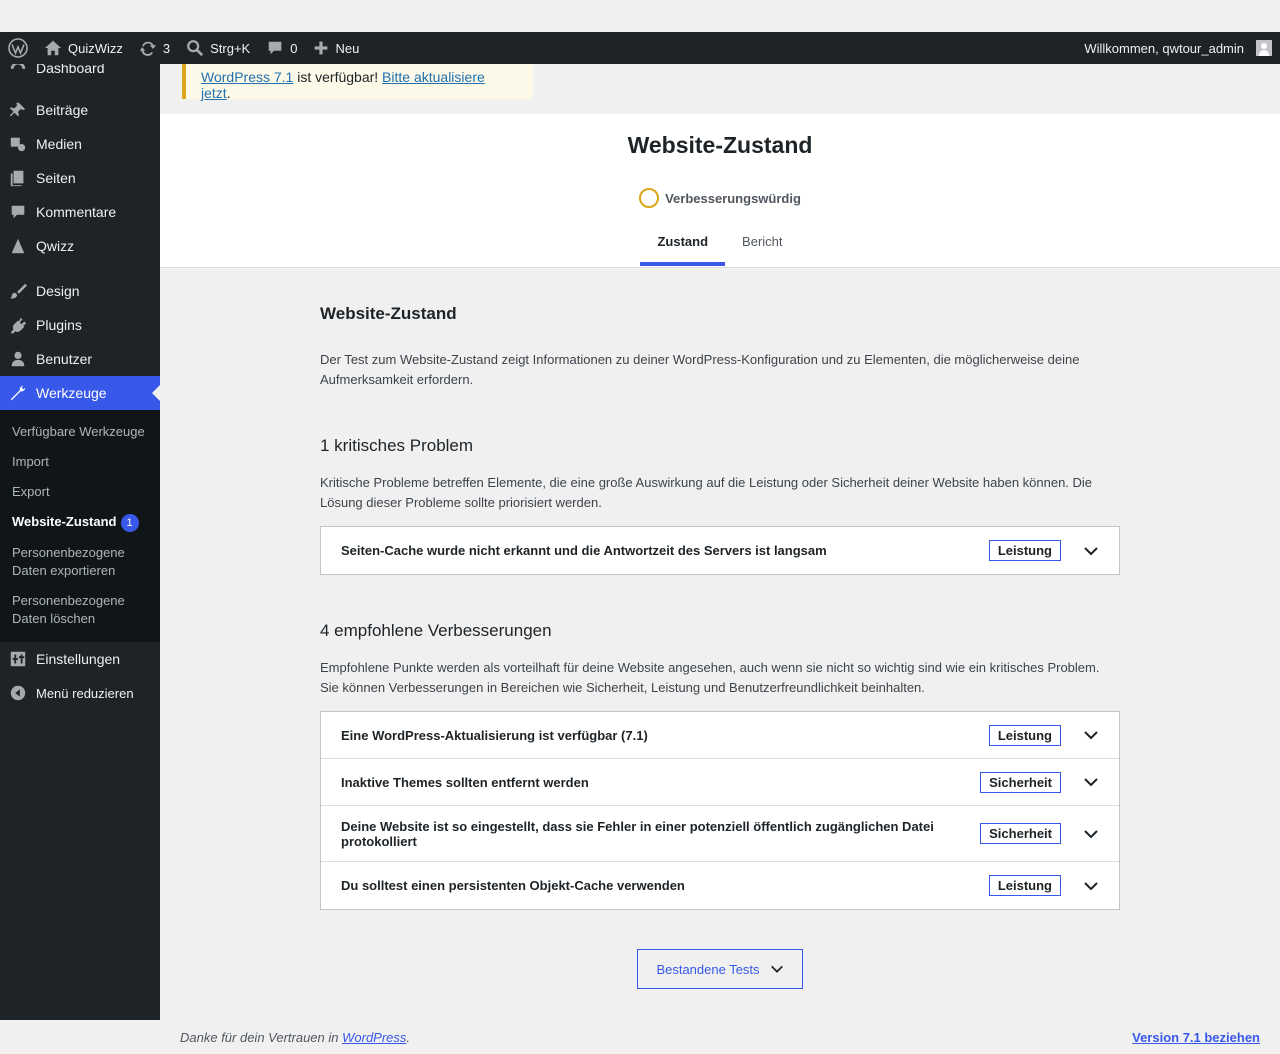 Image resolution: width=1280 pixels, height=1054 pixels. What do you see at coordinates (80, 432) in the screenshot?
I see `submenu-available-tools: Verfügbare Werkzeuge` at bounding box center [80, 432].